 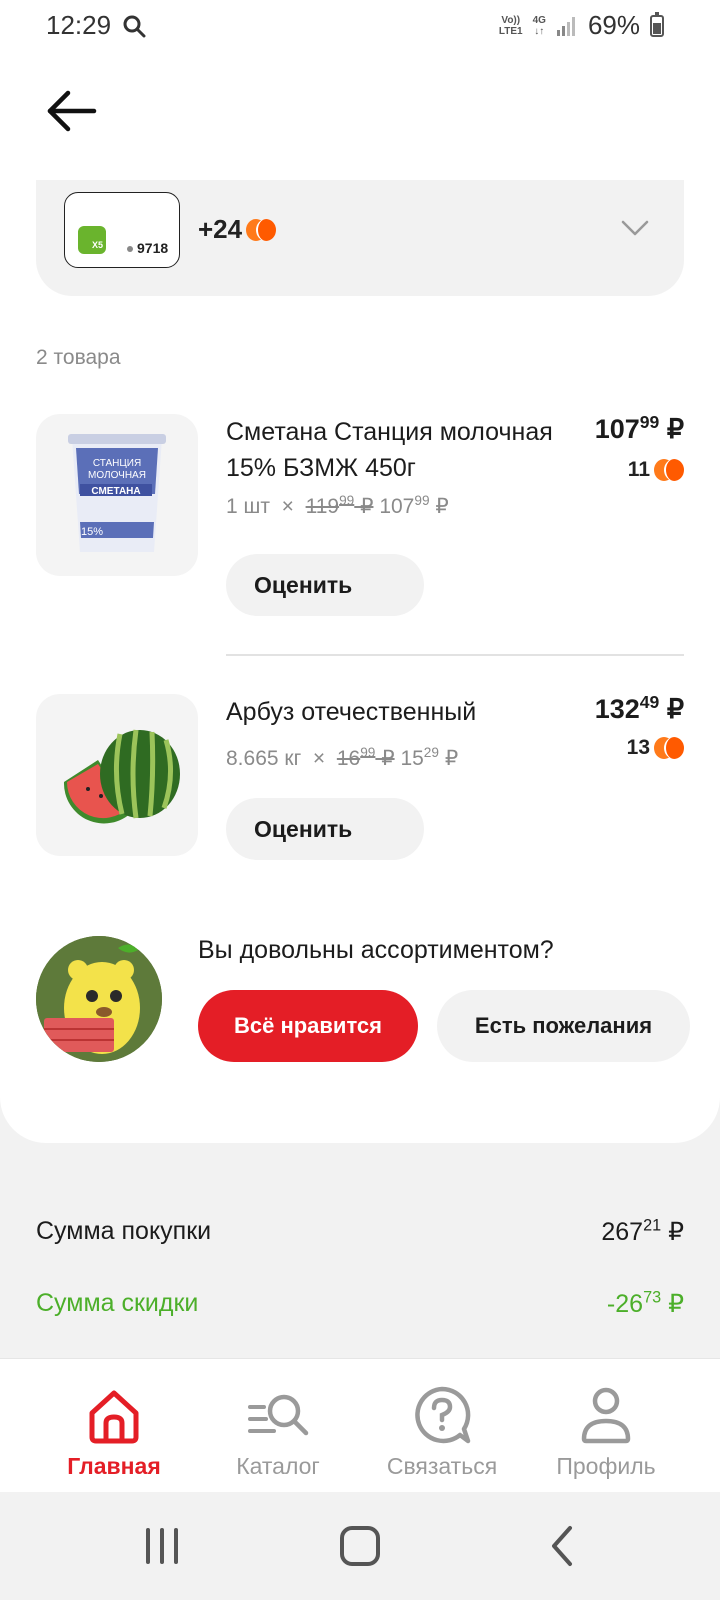 What do you see at coordinates (124, 1231) in the screenshot?
I see `total-label: Сумма покупки` at bounding box center [124, 1231].